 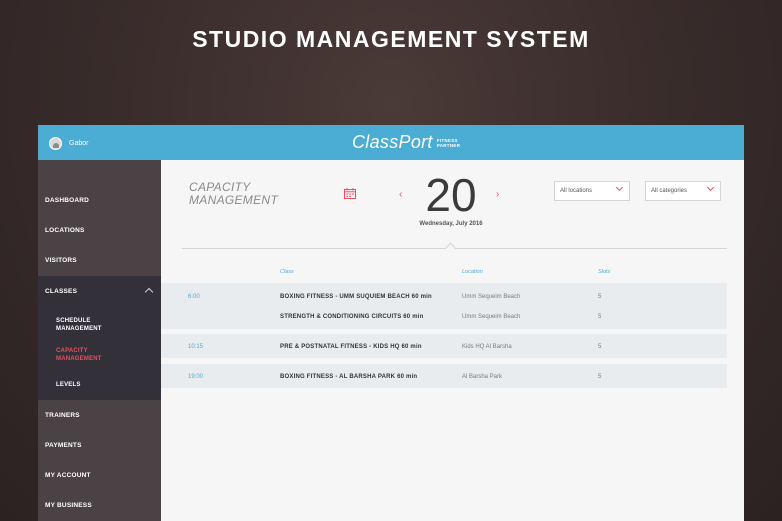 I want to click on sidebar-item-label: DASHBOARD, so click(x=67, y=200).